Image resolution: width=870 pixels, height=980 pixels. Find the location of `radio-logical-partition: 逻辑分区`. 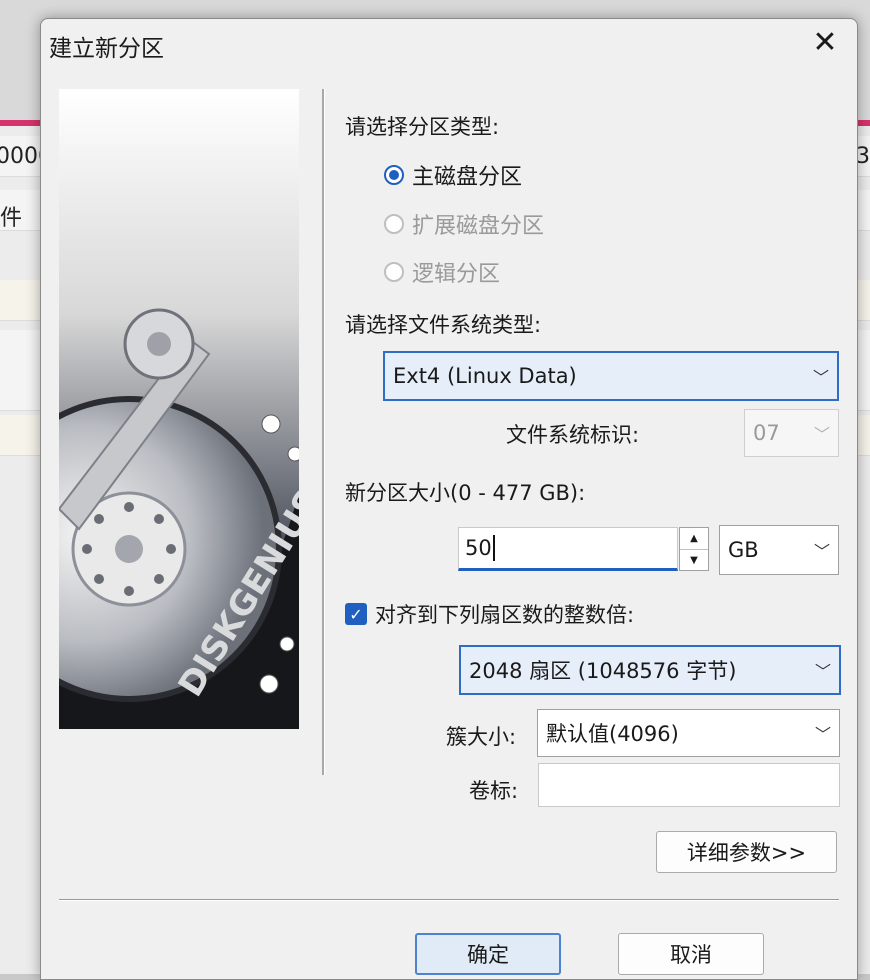

radio-logical-partition: 逻辑分区 is located at coordinates (442, 272).